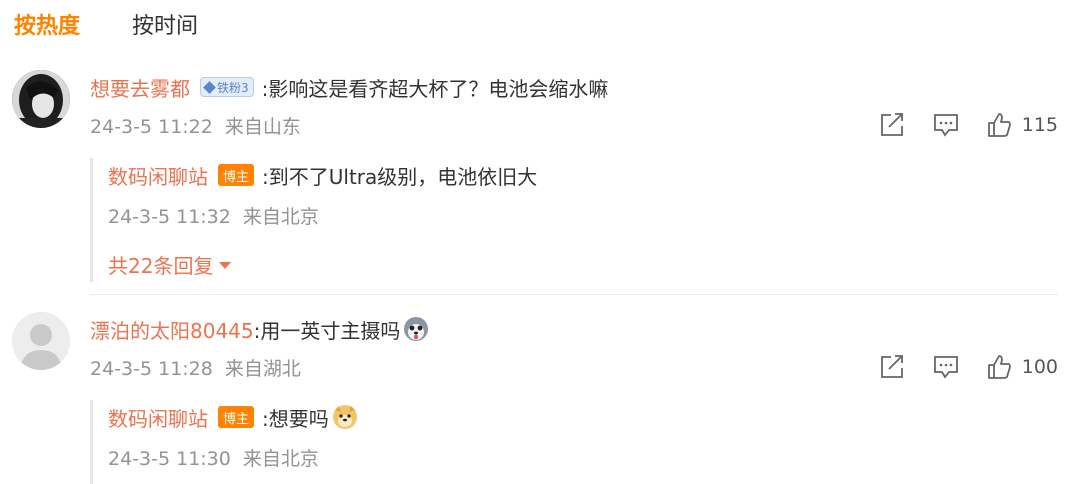 The height and width of the screenshot is (484, 1080). I want to click on like-icon, so click(999, 367).